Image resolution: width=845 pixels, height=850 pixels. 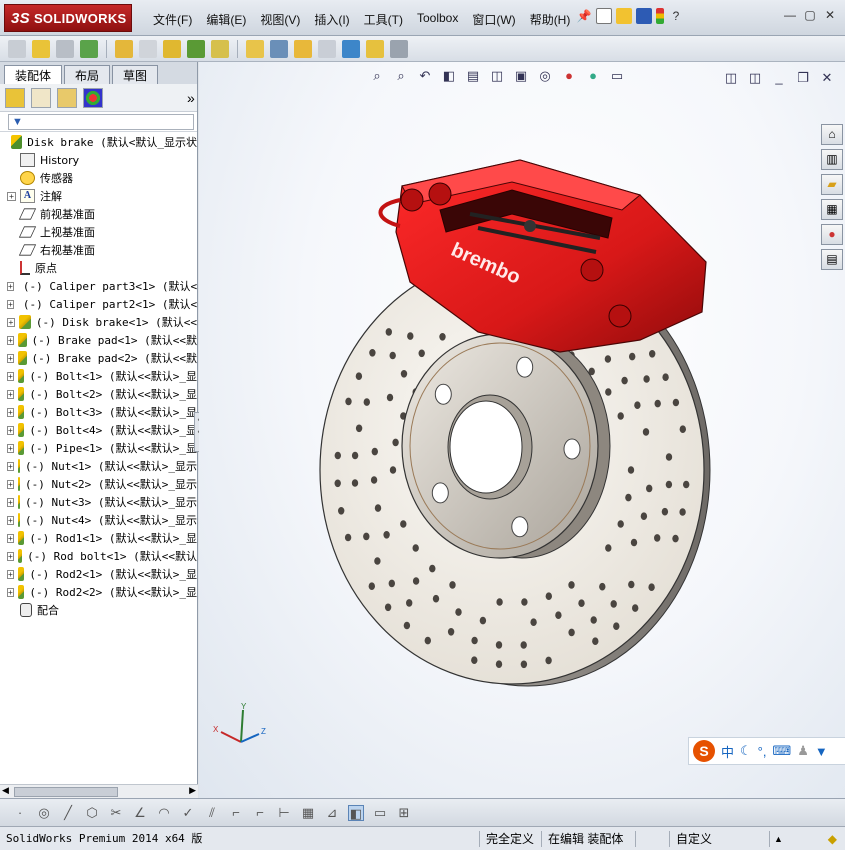 I want to click on menu-file: 文件(F), so click(x=172, y=19).